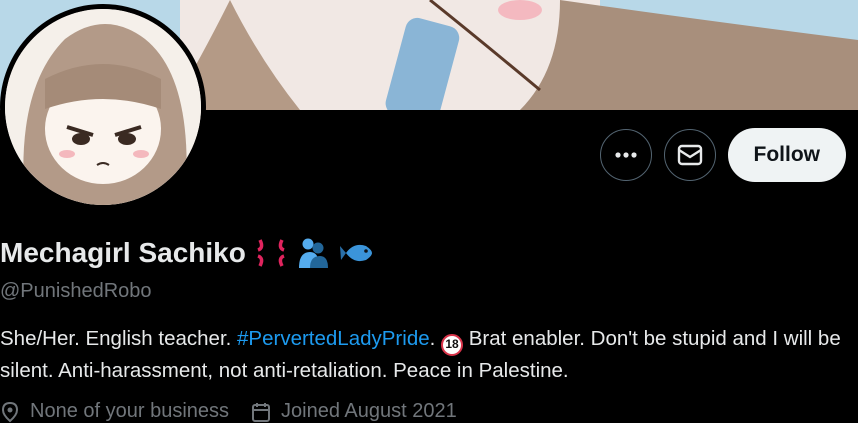  What do you see at coordinates (119, 338) in the screenshot?
I see `bio-text: She/Her. English teacher.` at bounding box center [119, 338].